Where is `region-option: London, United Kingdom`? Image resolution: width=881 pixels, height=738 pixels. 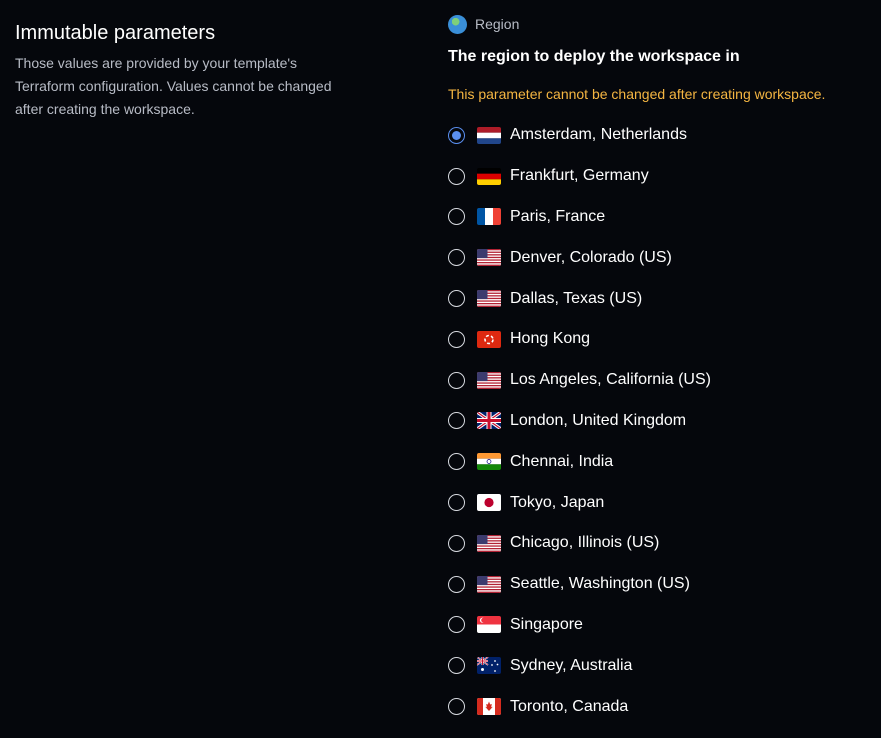 region-option: London, United Kingdom is located at coordinates (663, 421).